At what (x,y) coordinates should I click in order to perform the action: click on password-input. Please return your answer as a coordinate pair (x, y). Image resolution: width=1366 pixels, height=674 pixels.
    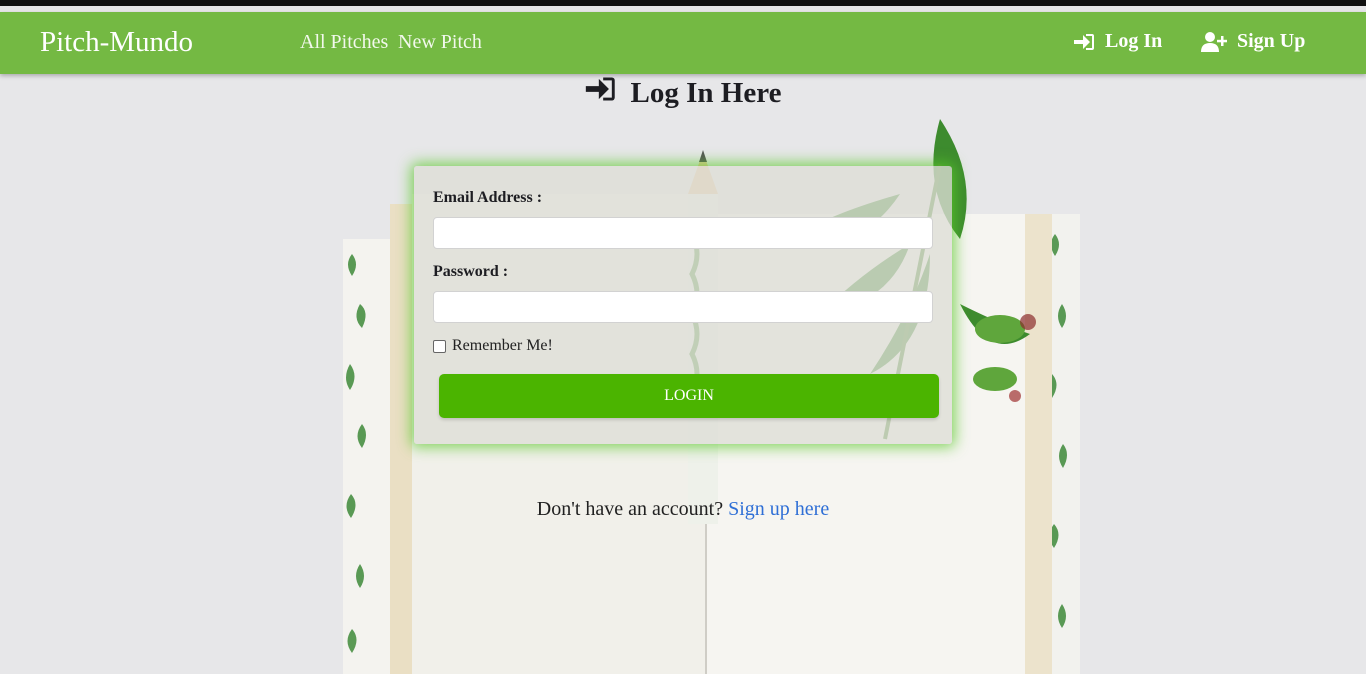
    Looking at the image, I should click on (683, 307).